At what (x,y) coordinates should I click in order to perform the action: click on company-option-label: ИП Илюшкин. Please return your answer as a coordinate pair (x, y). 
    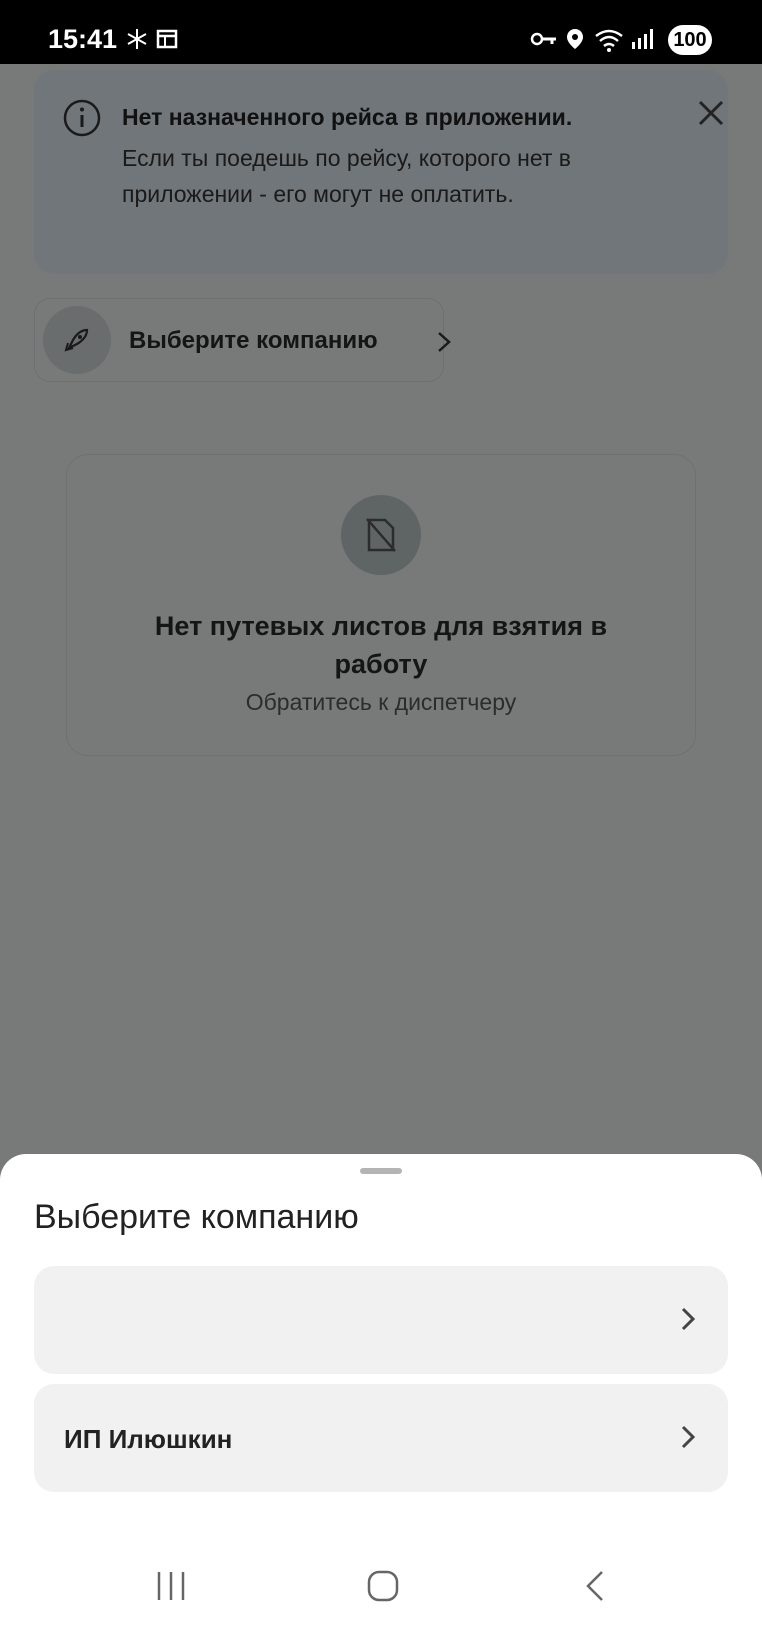
    Looking at the image, I should click on (148, 1439).